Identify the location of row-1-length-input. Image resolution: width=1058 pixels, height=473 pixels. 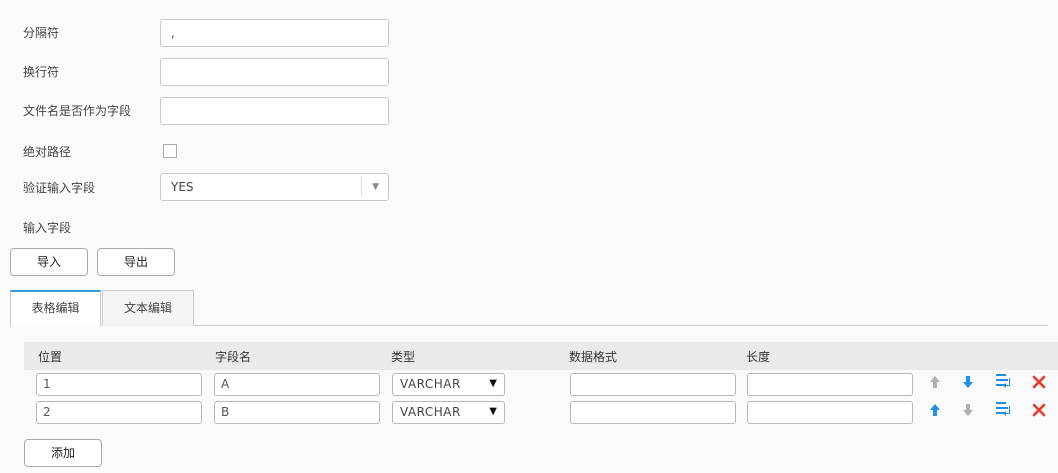
(830, 384).